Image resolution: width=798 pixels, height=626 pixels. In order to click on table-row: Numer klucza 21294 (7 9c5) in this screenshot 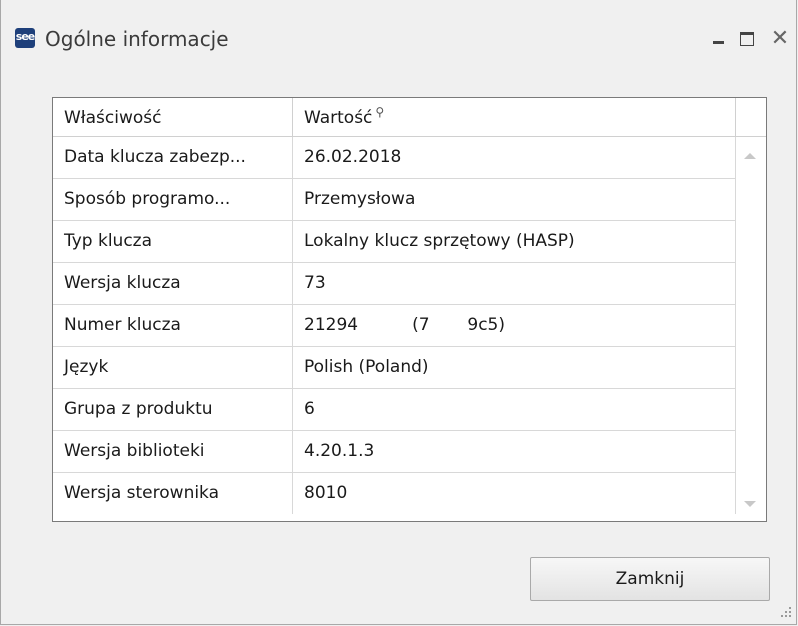, I will do `click(394, 326)`.